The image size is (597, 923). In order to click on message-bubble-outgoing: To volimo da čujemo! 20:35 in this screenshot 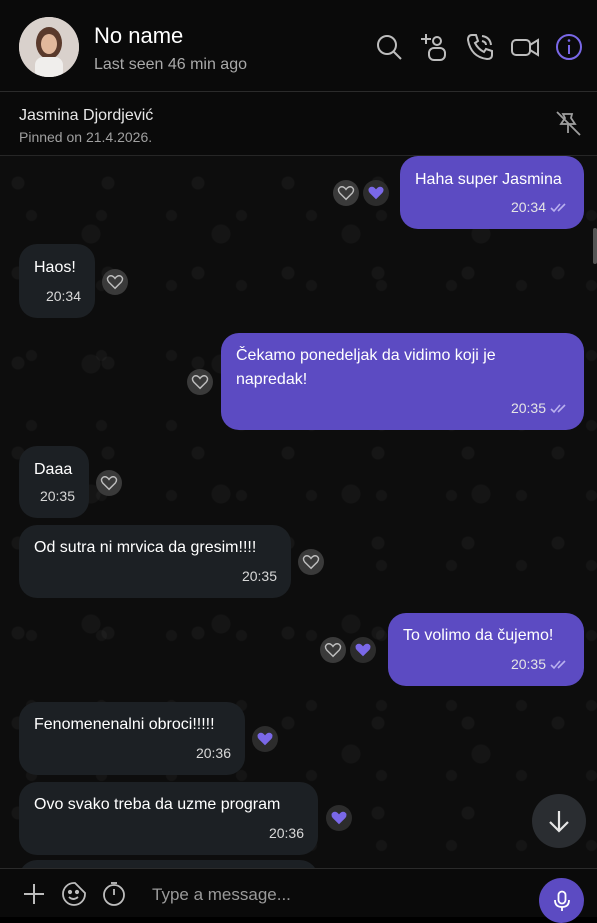, I will do `click(486, 649)`.